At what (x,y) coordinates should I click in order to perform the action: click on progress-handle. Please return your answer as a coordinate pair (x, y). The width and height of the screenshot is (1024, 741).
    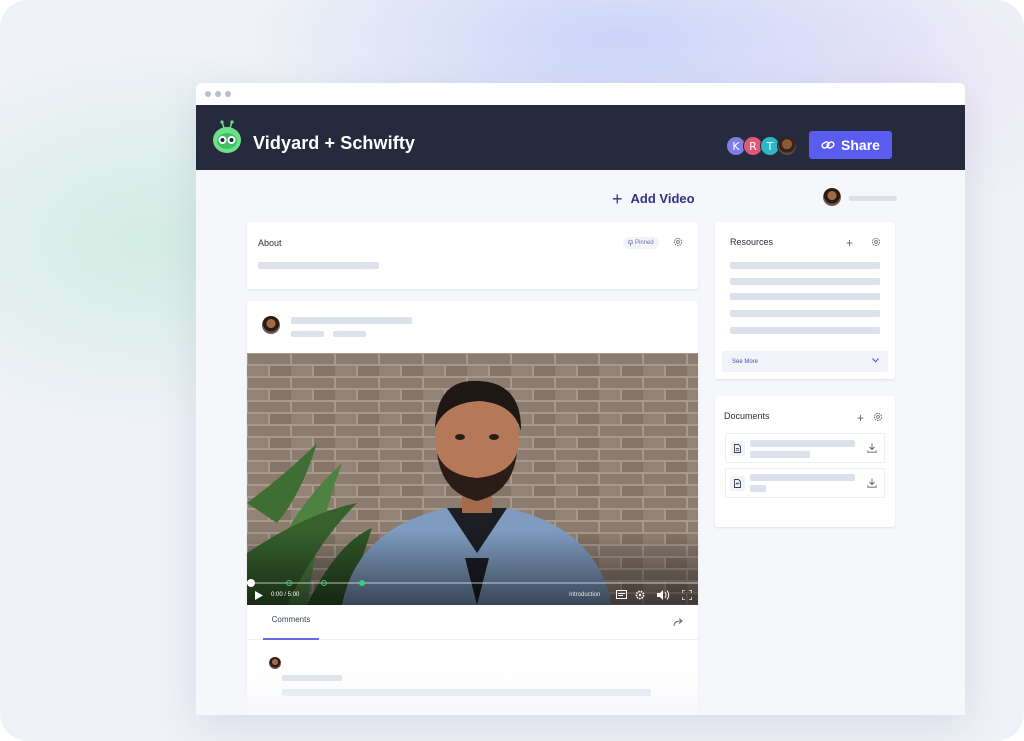
    Looking at the image, I should click on (251, 583).